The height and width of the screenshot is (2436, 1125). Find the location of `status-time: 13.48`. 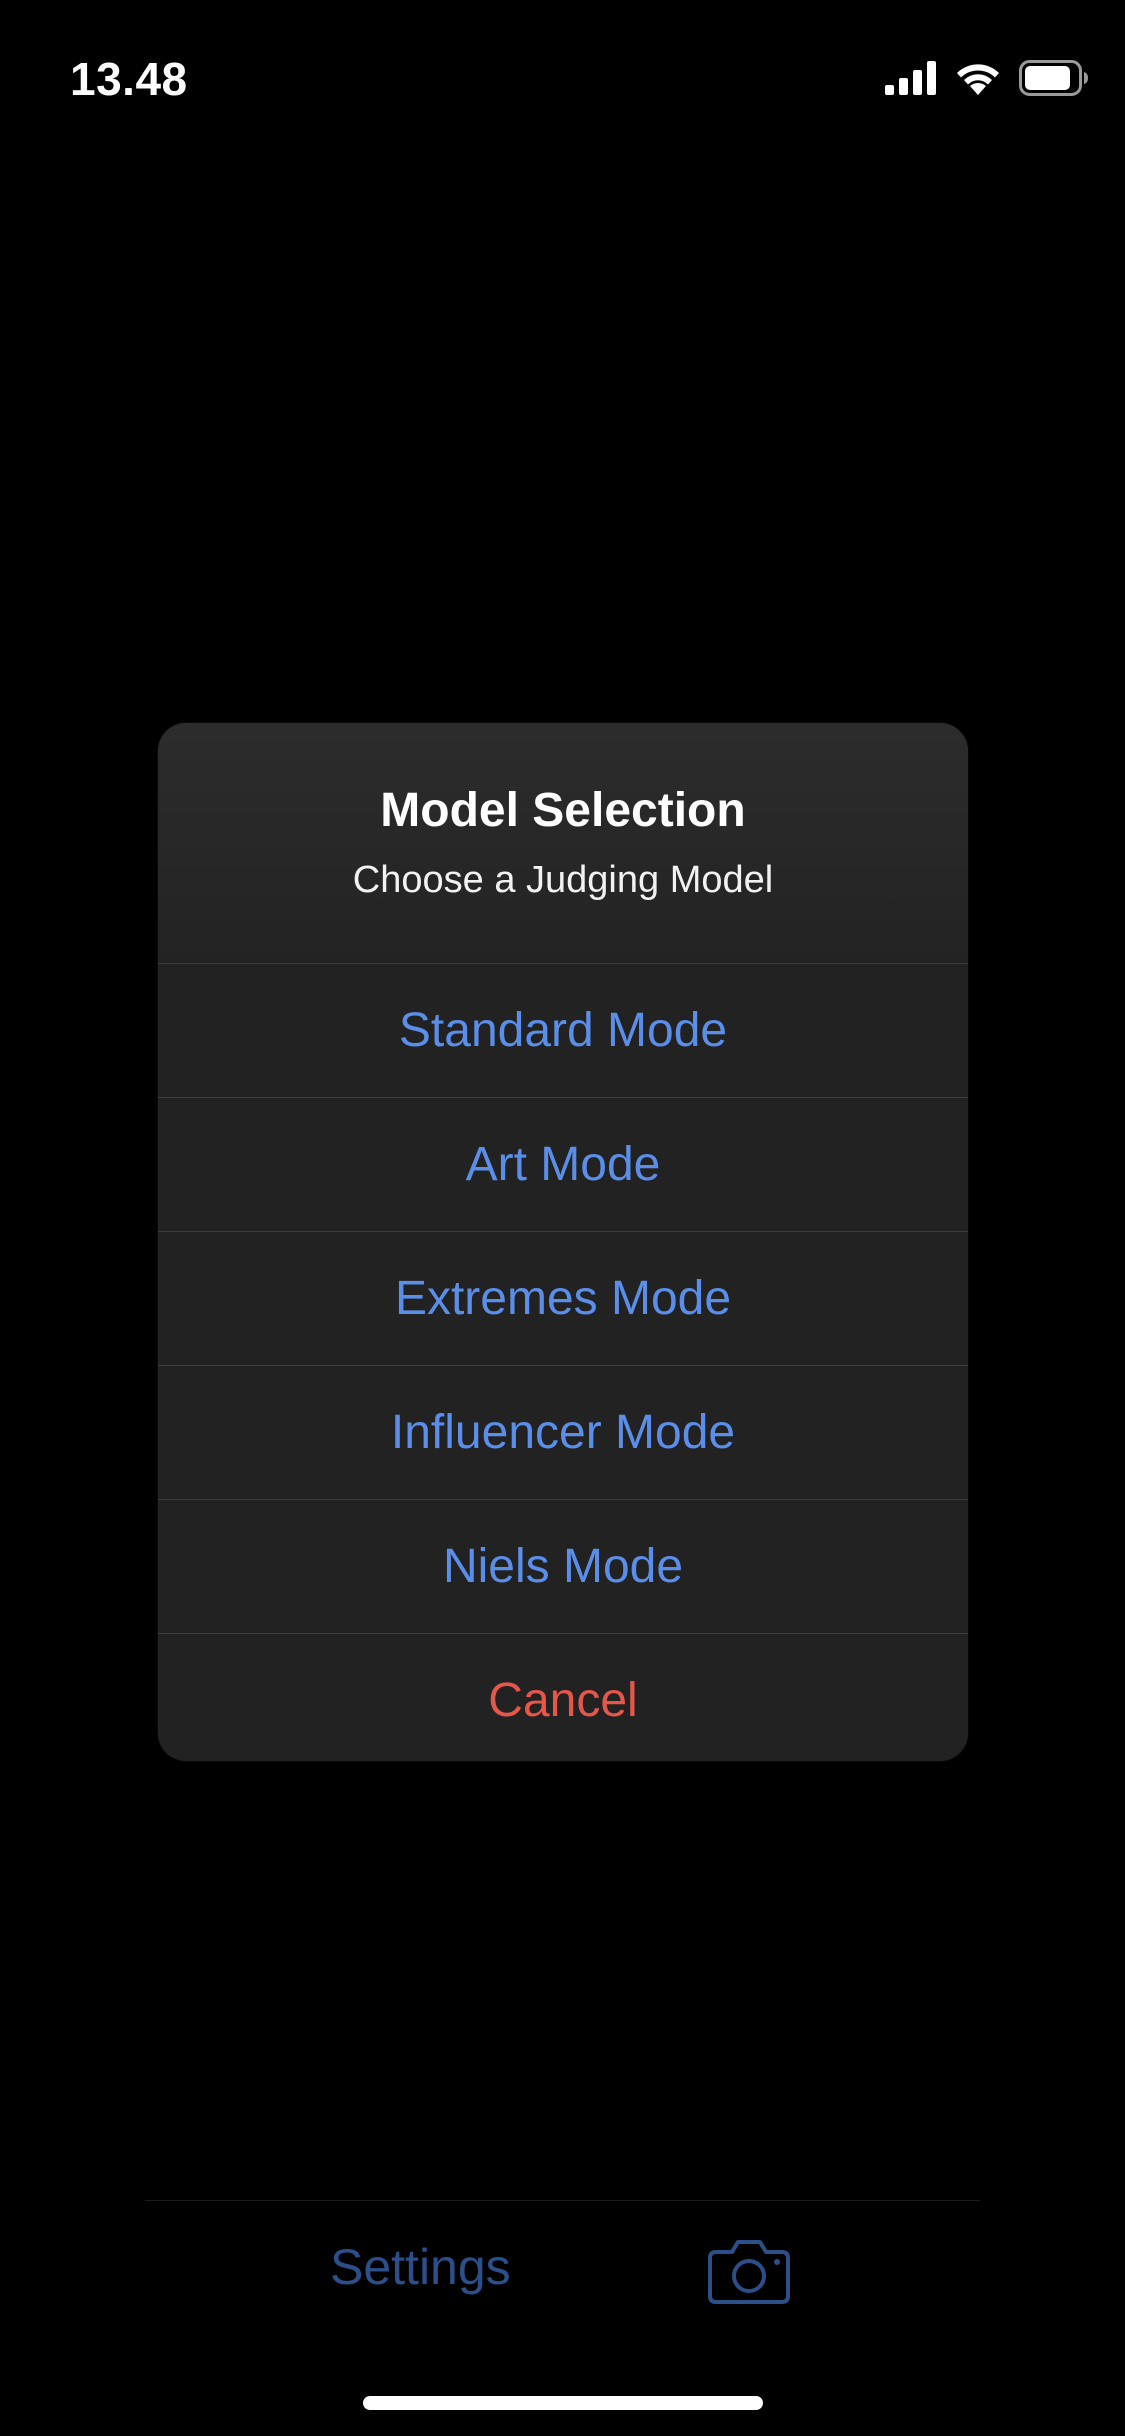

status-time: 13.48 is located at coordinates (129, 79).